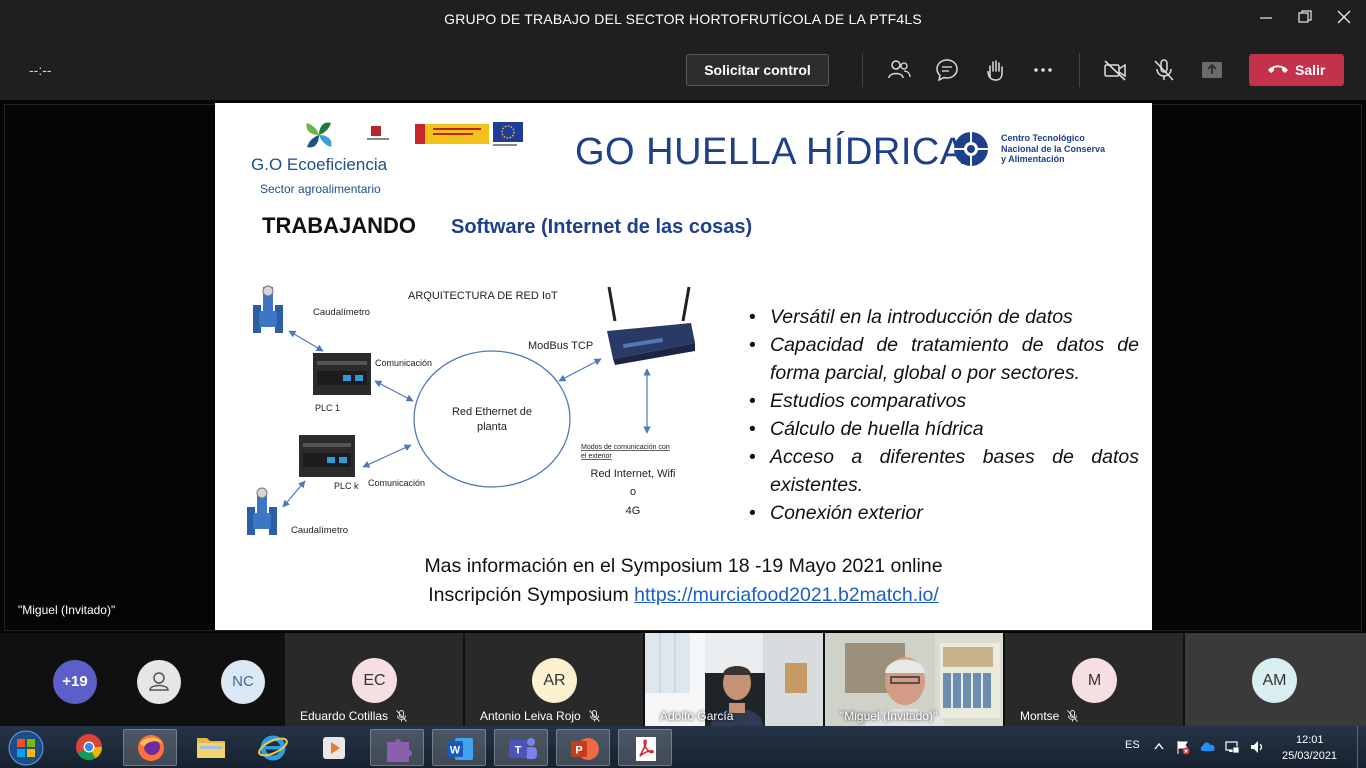  What do you see at coordinates (403, 363) in the screenshot?
I see `comm-top-label: Comunicación` at bounding box center [403, 363].